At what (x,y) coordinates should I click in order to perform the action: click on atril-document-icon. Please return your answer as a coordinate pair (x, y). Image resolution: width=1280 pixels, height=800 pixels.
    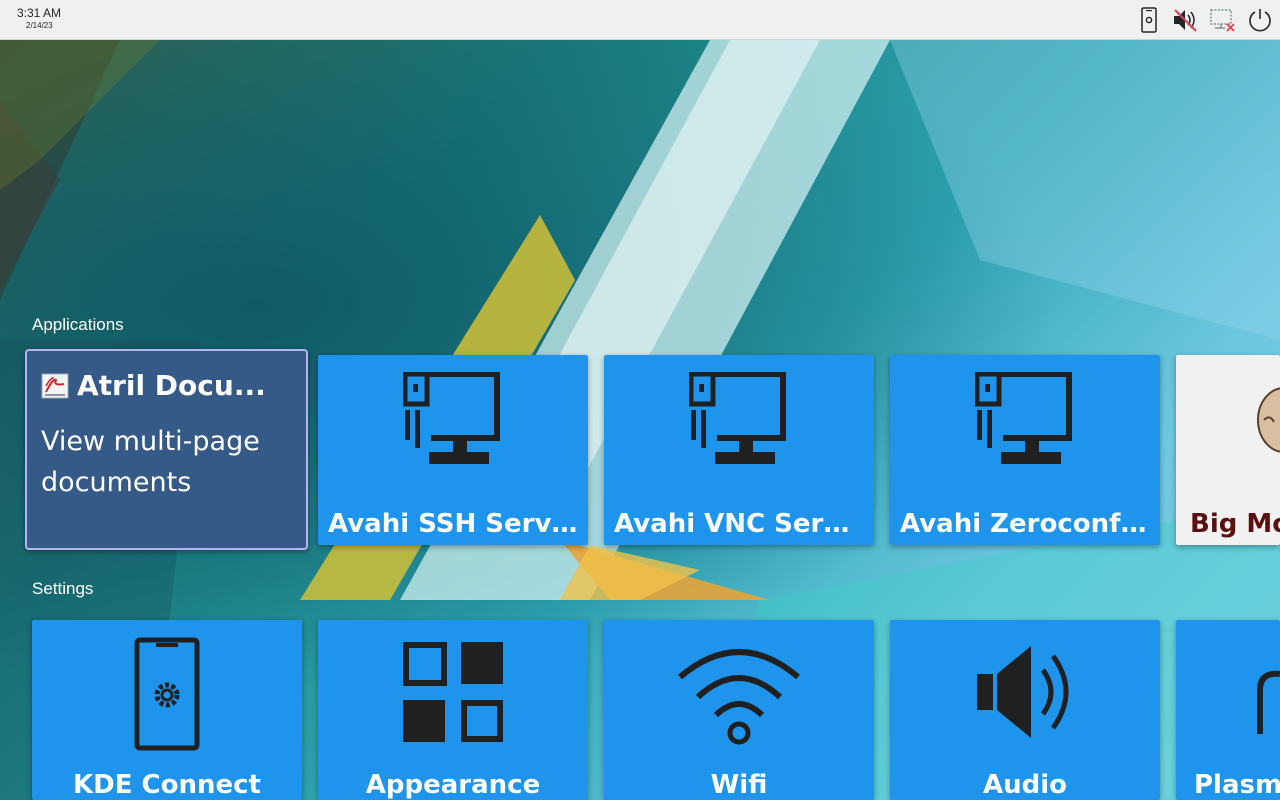
    Looking at the image, I should click on (55, 386).